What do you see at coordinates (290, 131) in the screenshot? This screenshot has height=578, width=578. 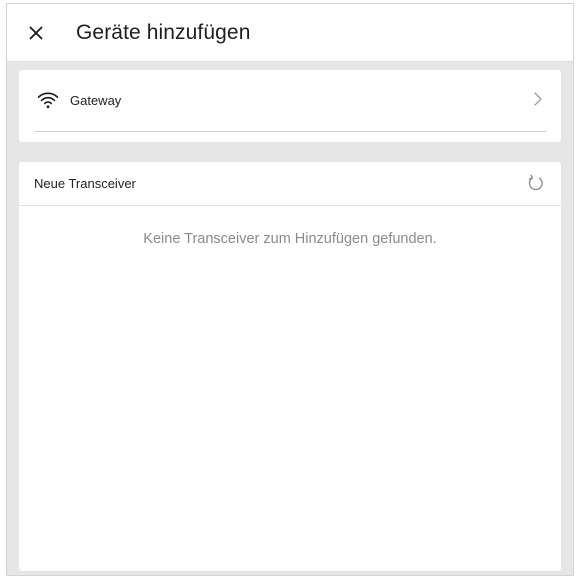 I see `divider` at bounding box center [290, 131].